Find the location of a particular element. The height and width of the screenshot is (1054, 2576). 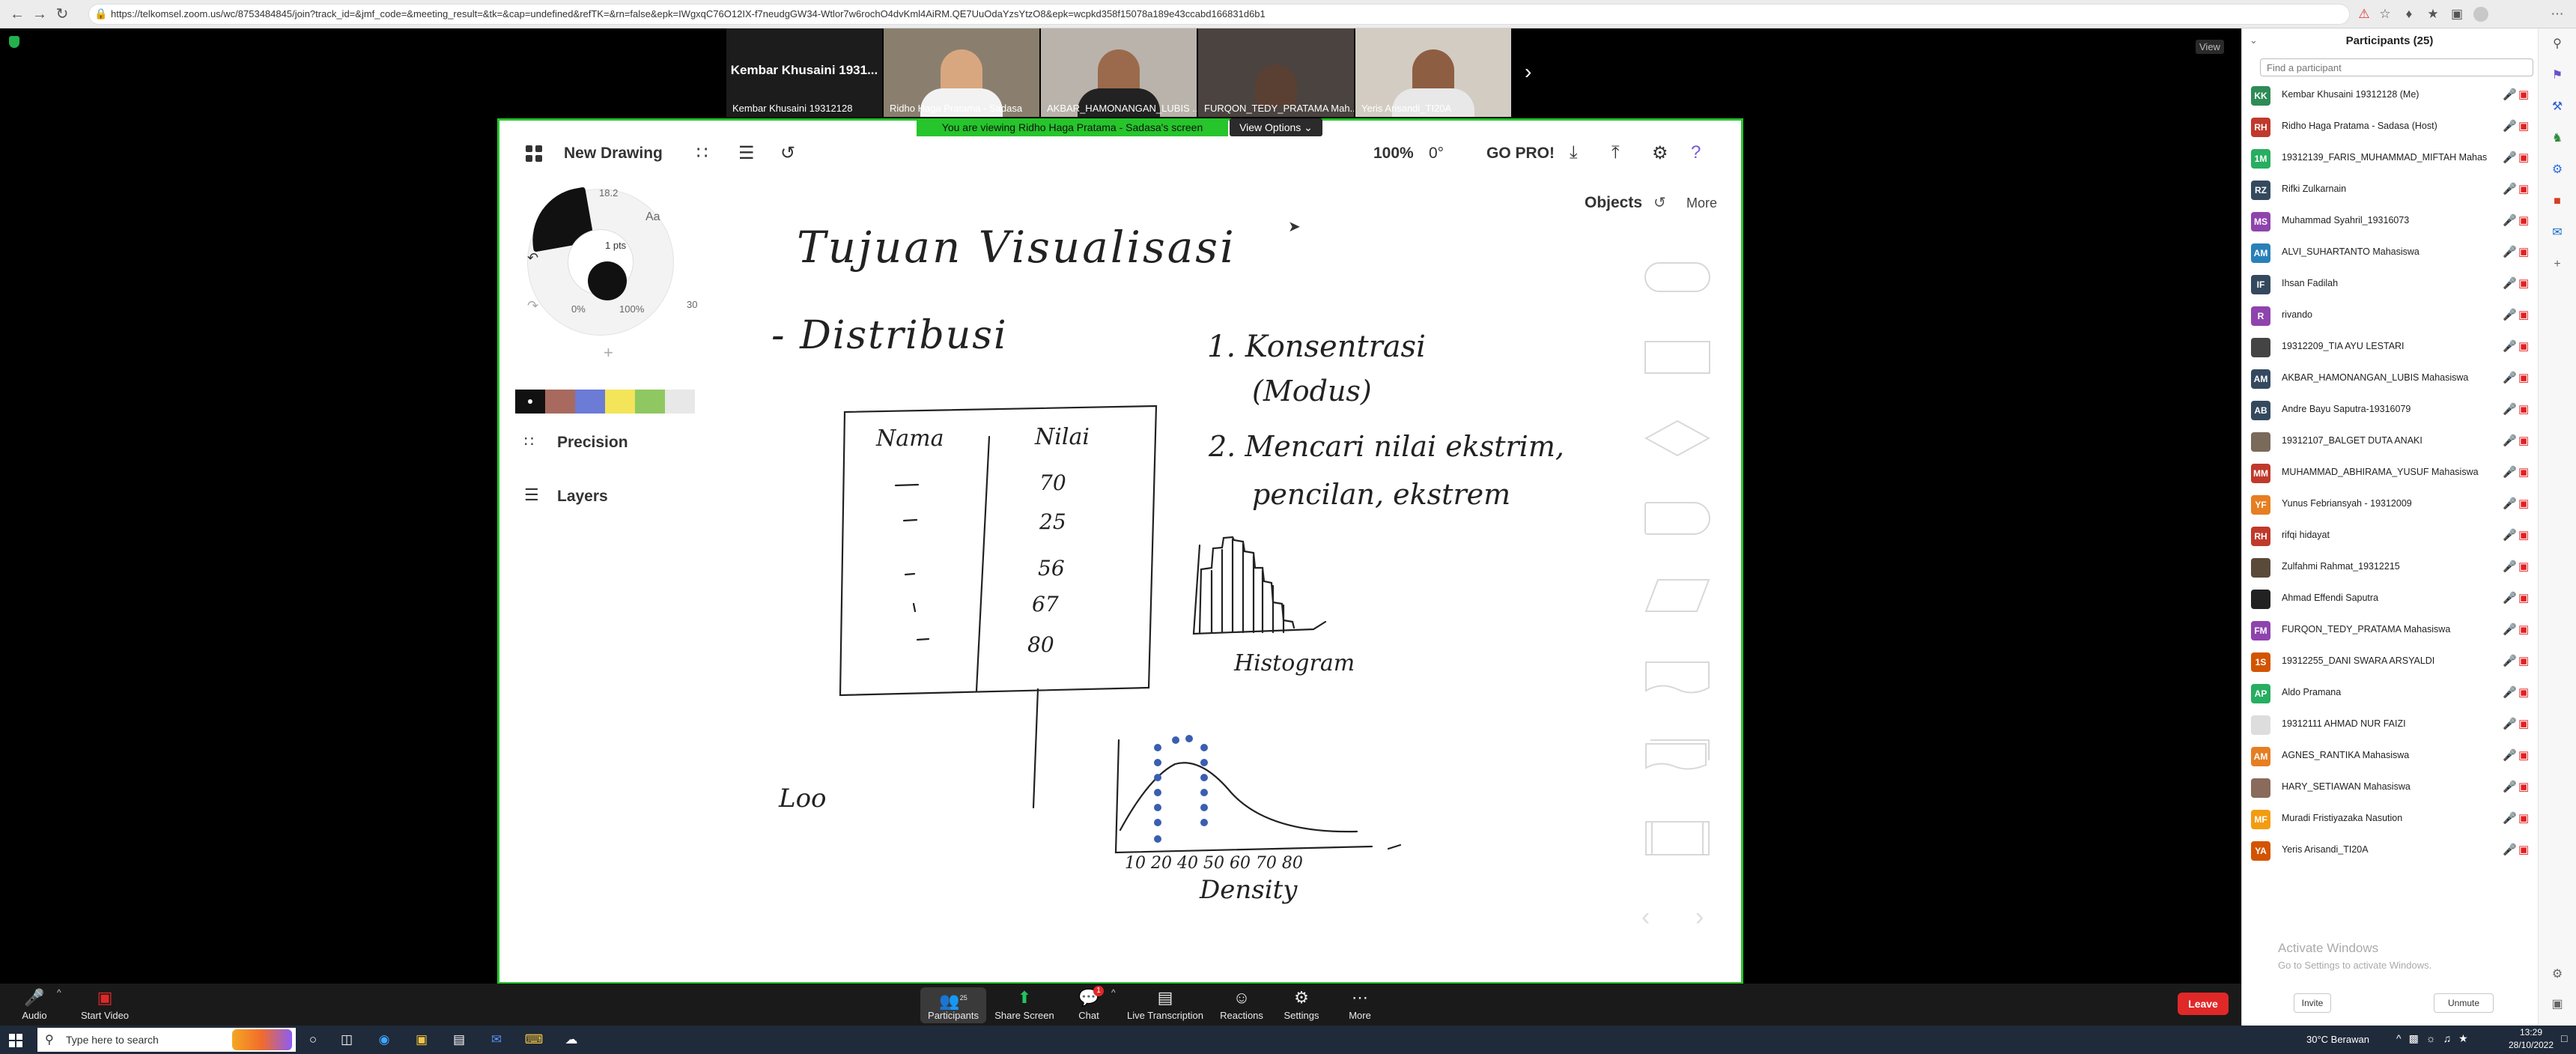

participant-name: FURQON_TEDY_PRATAMA Mahasiswa is located at coordinates (2366, 629).